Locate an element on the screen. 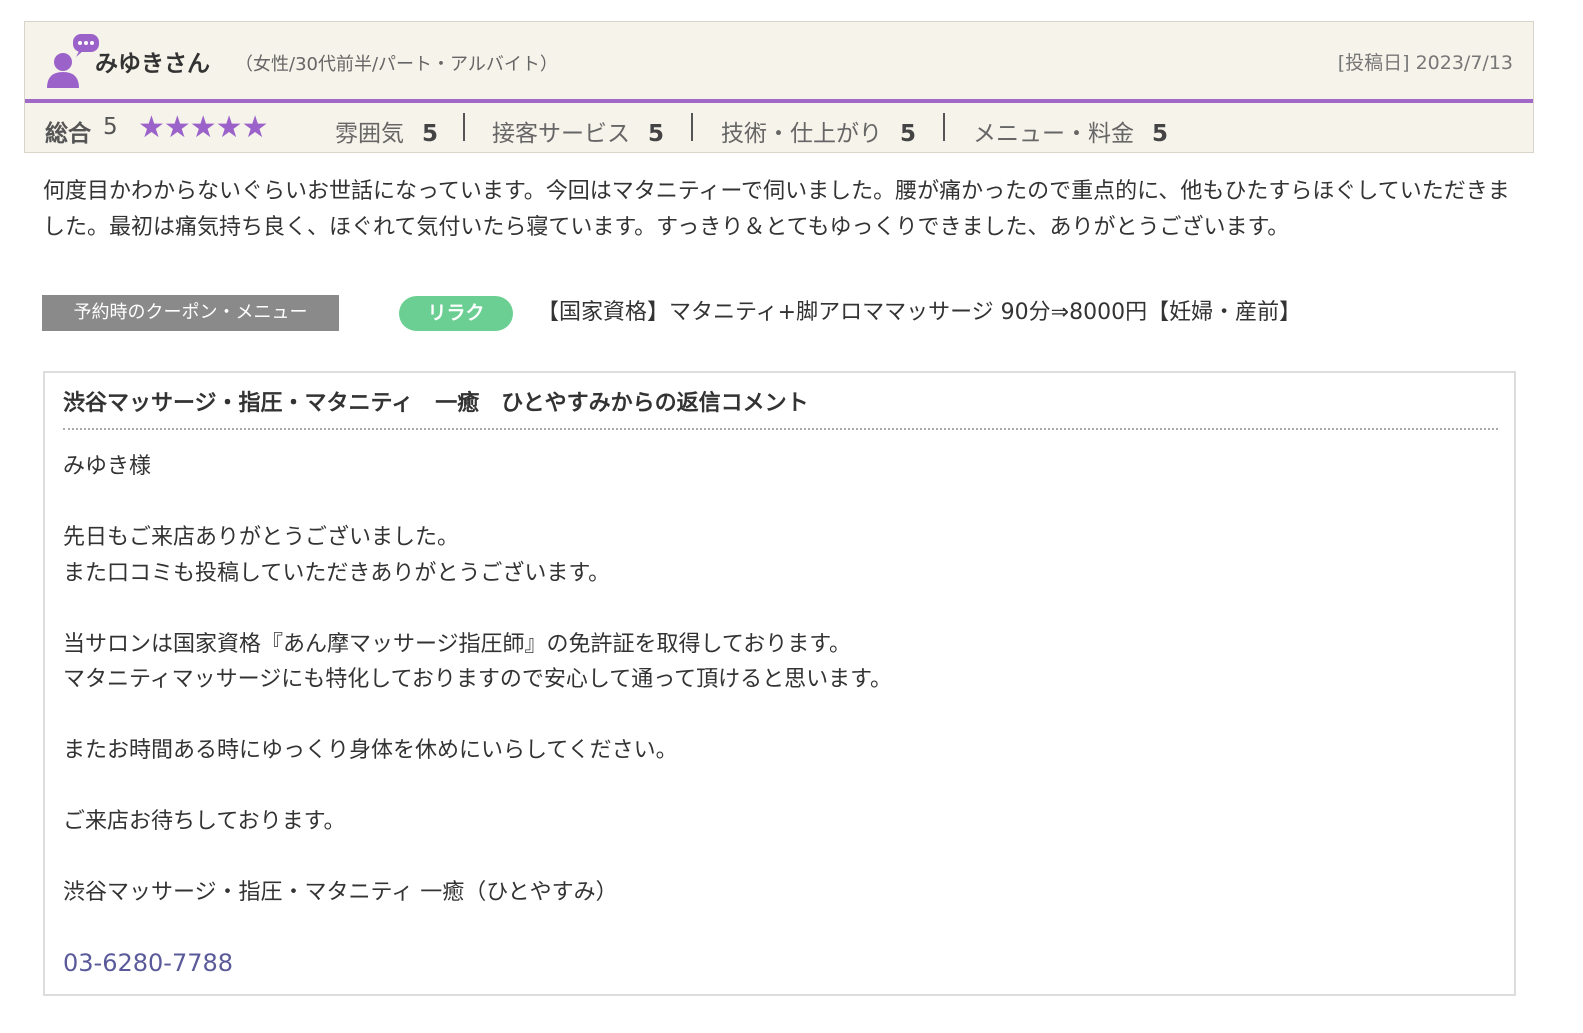  rating-service: 接客サービス 5 is located at coordinates (578, 131).